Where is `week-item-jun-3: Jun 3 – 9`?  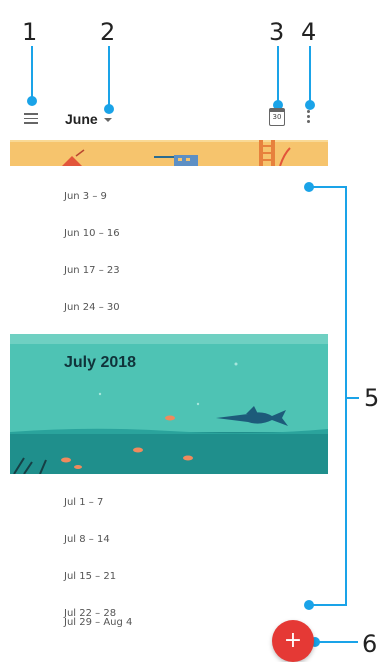 week-item-jun-3: Jun 3 – 9 is located at coordinates (85, 196).